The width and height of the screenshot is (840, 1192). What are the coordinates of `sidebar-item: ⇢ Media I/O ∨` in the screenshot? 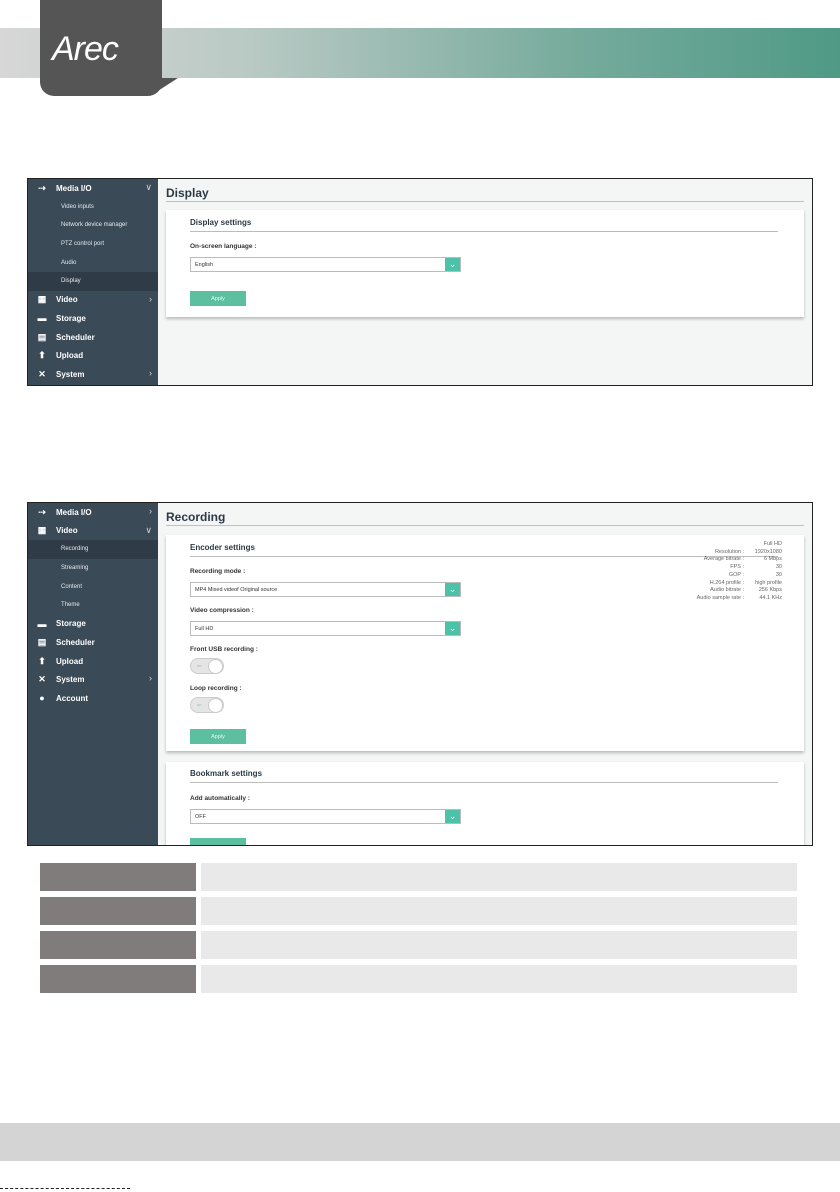 It's located at (93, 188).